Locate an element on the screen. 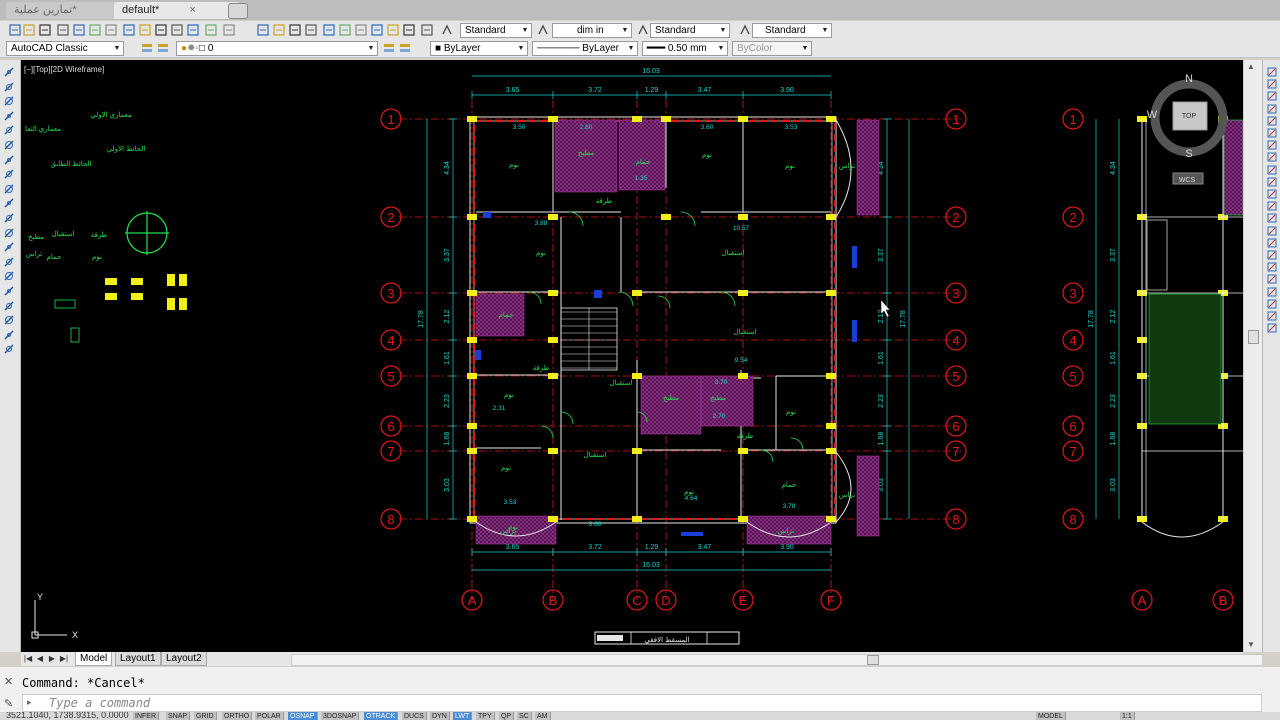 The width and height of the screenshot is (1280, 720). line-icon is located at coordinates (9, 72).